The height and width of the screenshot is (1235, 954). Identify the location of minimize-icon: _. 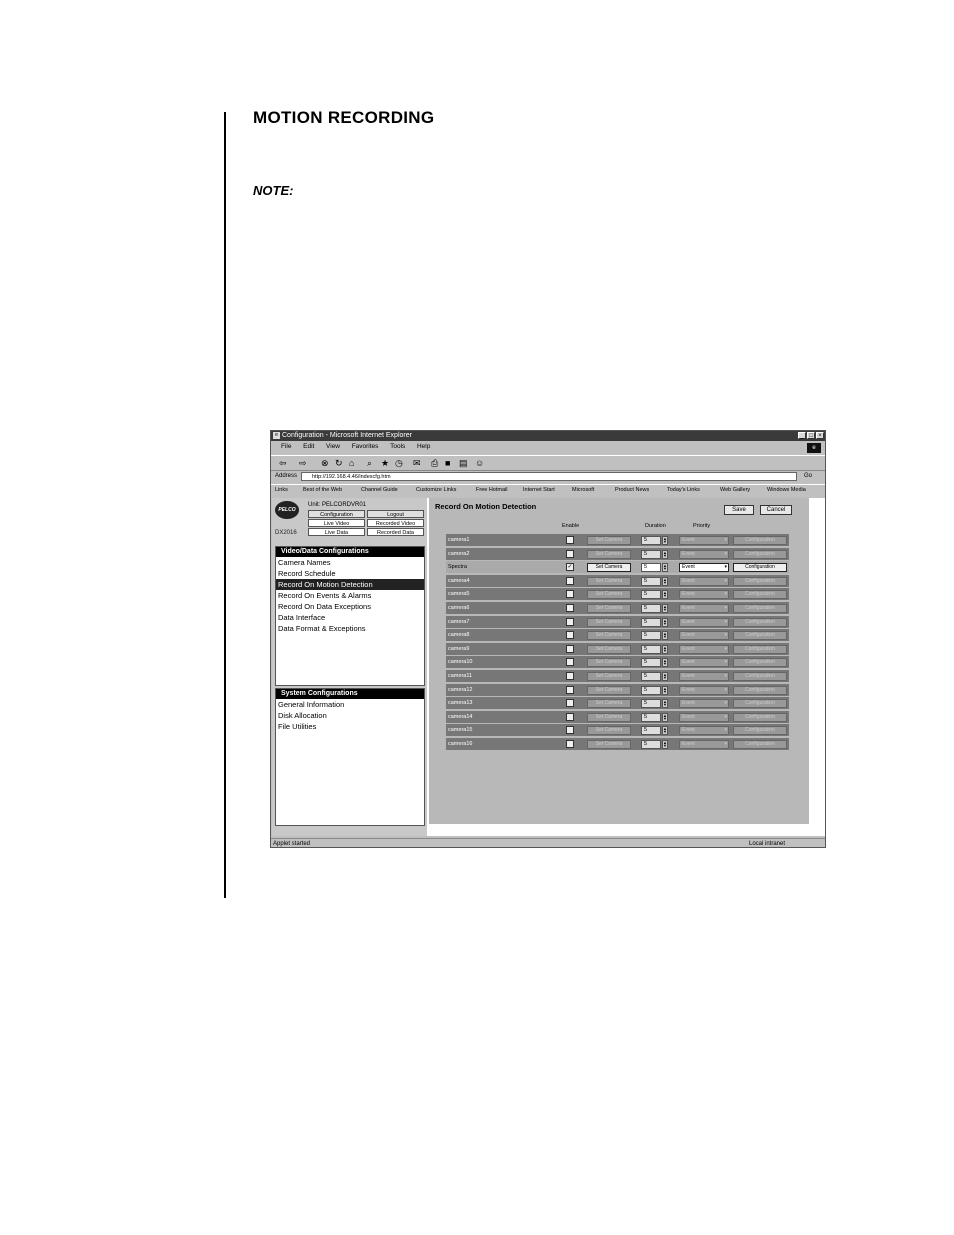
(802, 435).